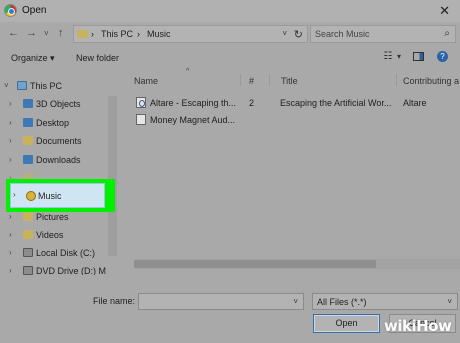 The width and height of the screenshot is (460, 343). What do you see at coordinates (46, 86) in the screenshot?
I see `nav-item-label: This PC` at bounding box center [46, 86].